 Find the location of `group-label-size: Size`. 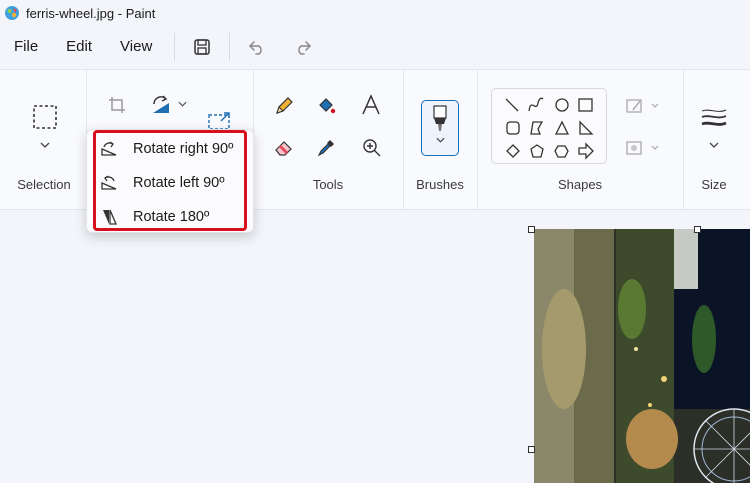

group-label-size: Size is located at coordinates (714, 184).